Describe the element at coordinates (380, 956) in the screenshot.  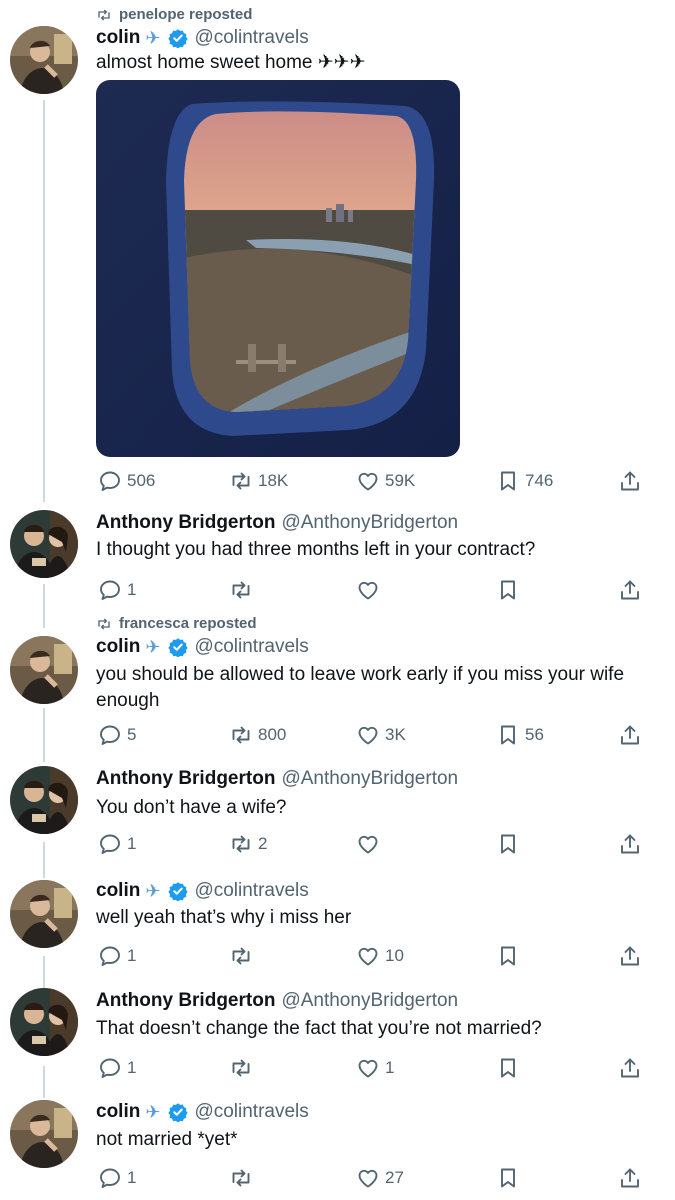
I see `like-button: 10` at that location.